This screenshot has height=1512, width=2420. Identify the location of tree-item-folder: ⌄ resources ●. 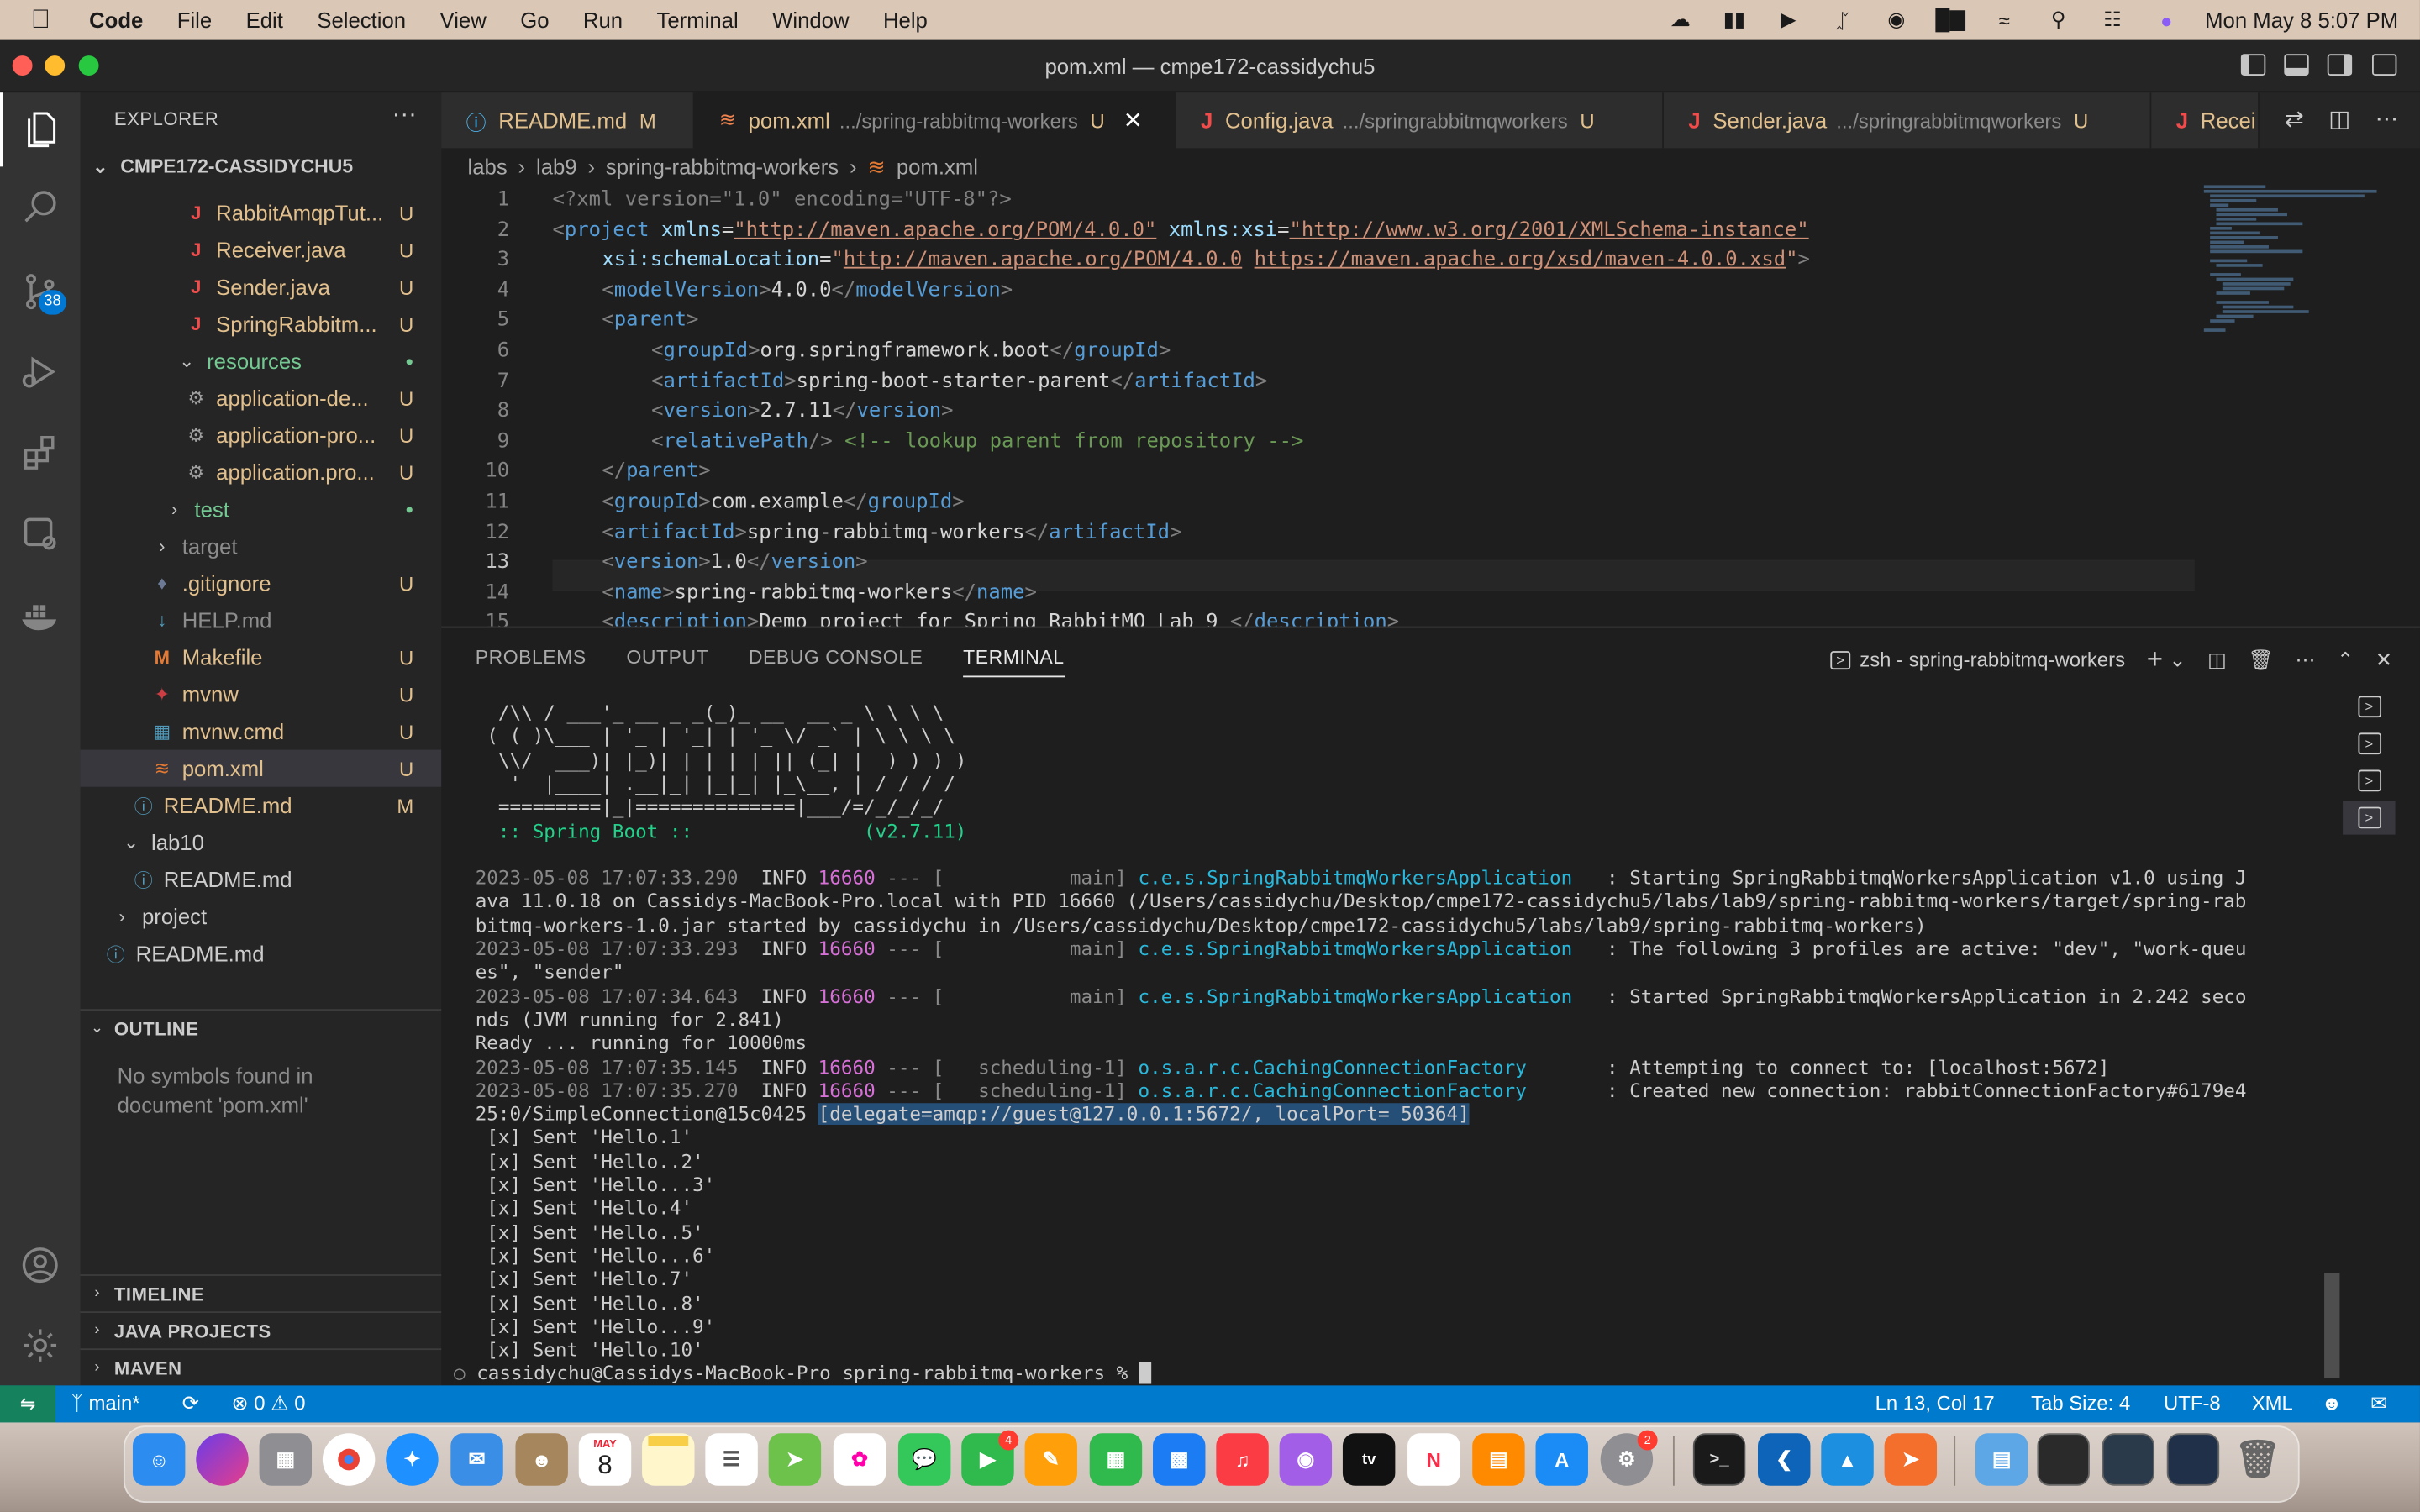
(261, 361).